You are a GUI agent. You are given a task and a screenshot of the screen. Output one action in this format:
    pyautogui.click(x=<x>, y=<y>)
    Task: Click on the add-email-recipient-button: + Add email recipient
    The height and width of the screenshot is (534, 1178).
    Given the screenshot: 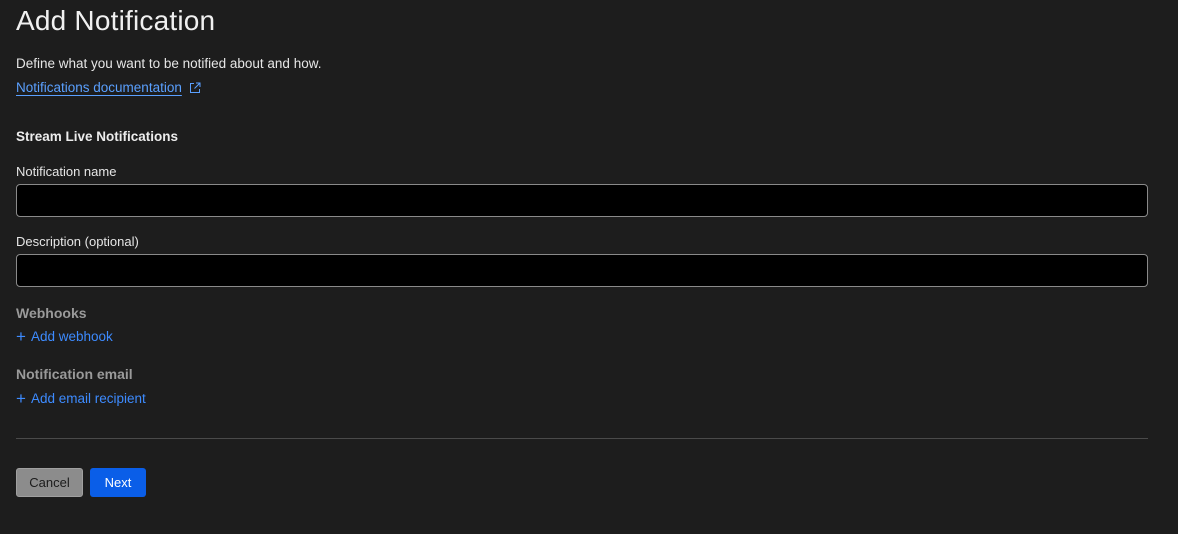 What is the action you would take?
    pyautogui.click(x=81, y=398)
    